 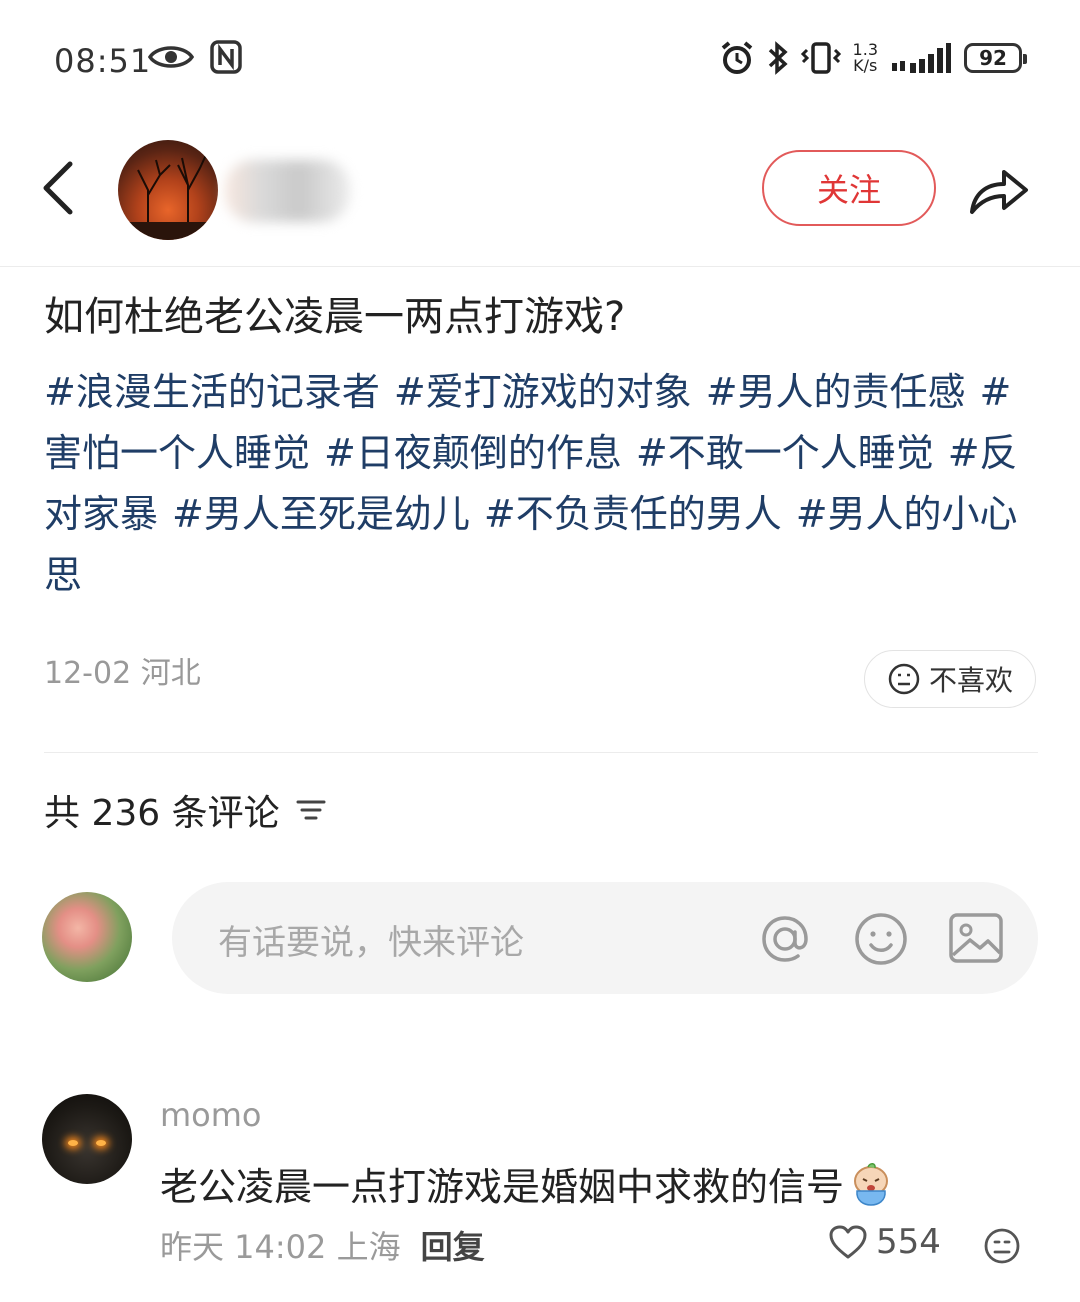 I want to click on follow-button: 关注, so click(x=849, y=188).